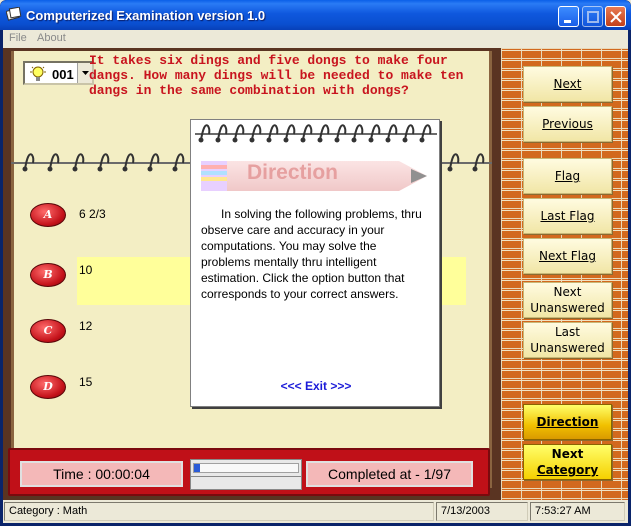  I want to click on next-button: Next, so click(567, 84).